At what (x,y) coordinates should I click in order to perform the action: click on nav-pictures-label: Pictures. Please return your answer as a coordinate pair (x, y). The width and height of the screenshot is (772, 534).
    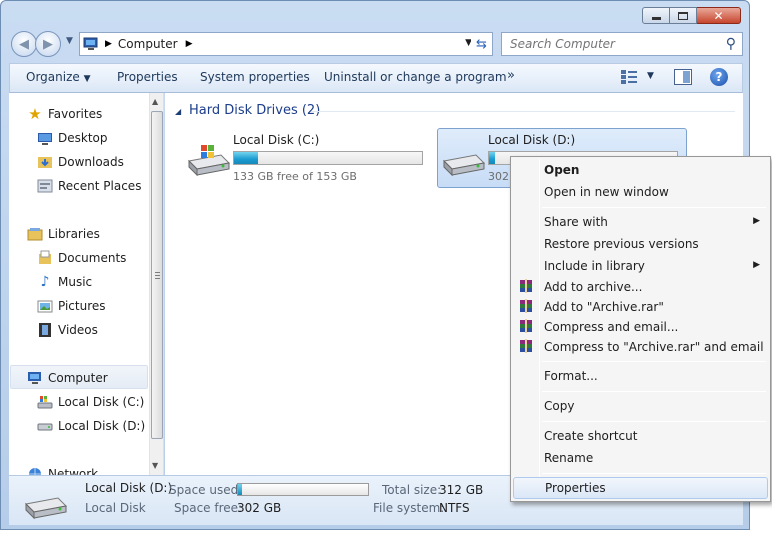
    Looking at the image, I should click on (82, 306).